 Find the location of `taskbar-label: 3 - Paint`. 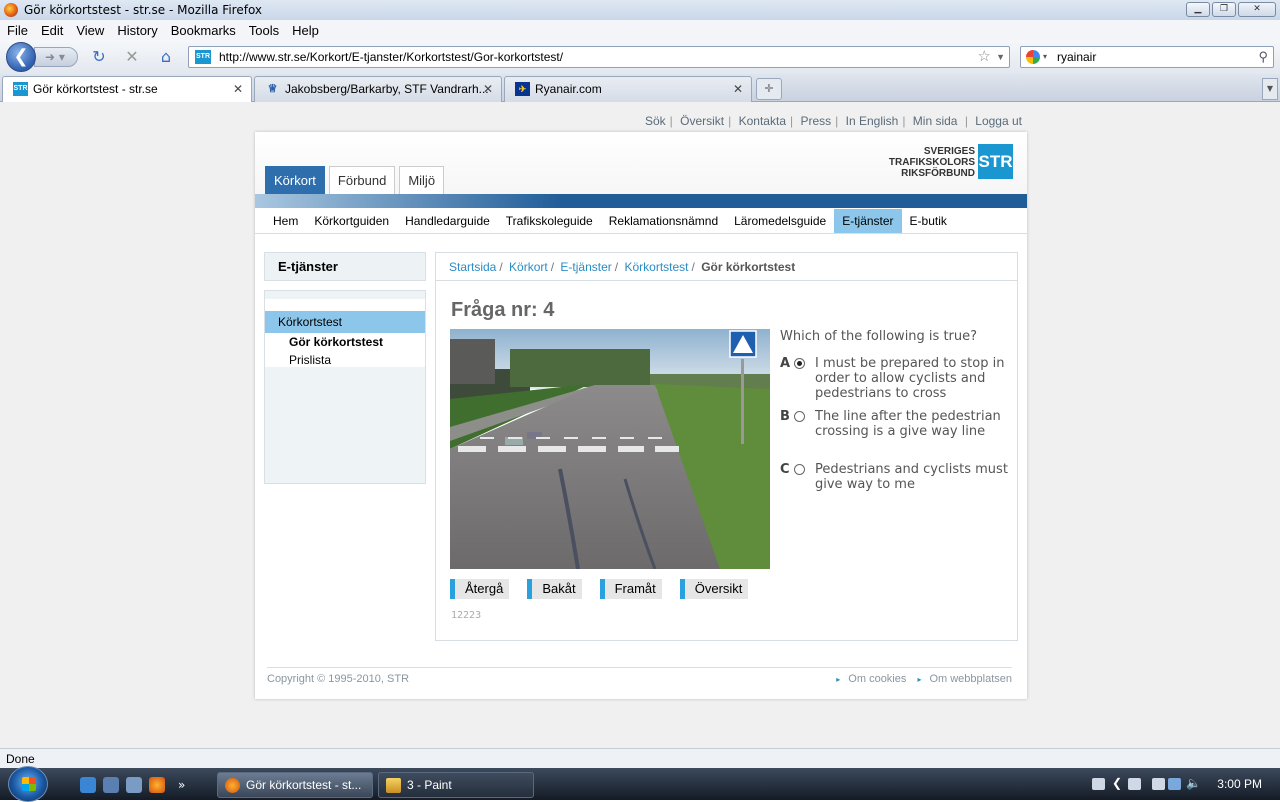

taskbar-label: 3 - Paint is located at coordinates (429, 785).